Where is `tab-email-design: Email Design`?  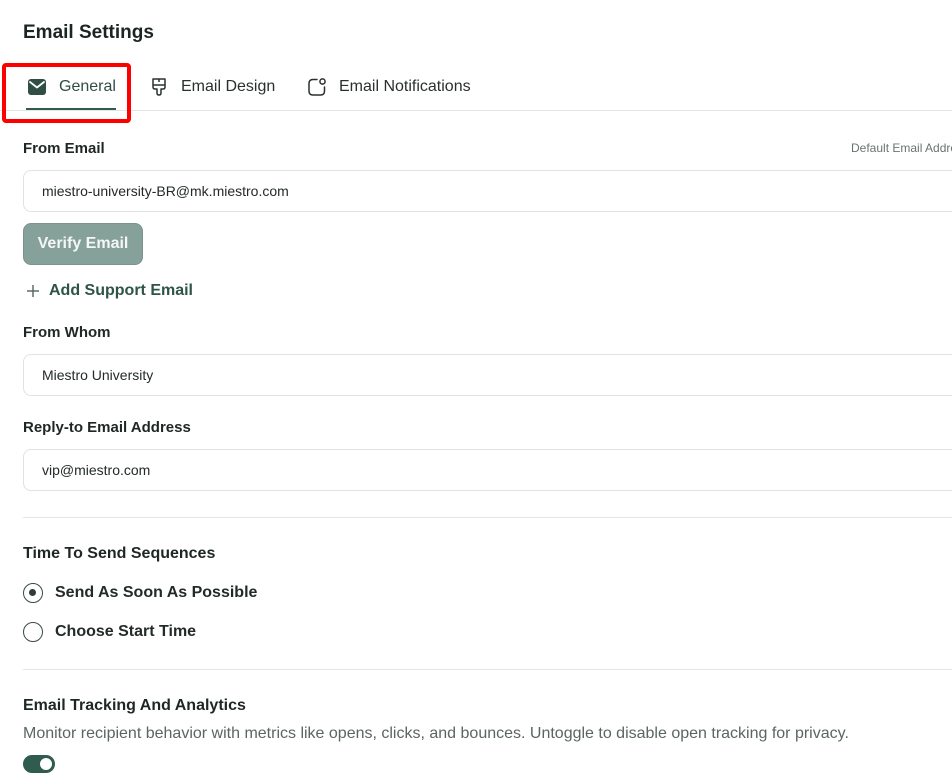 tab-email-design: Email Design is located at coordinates (211, 87).